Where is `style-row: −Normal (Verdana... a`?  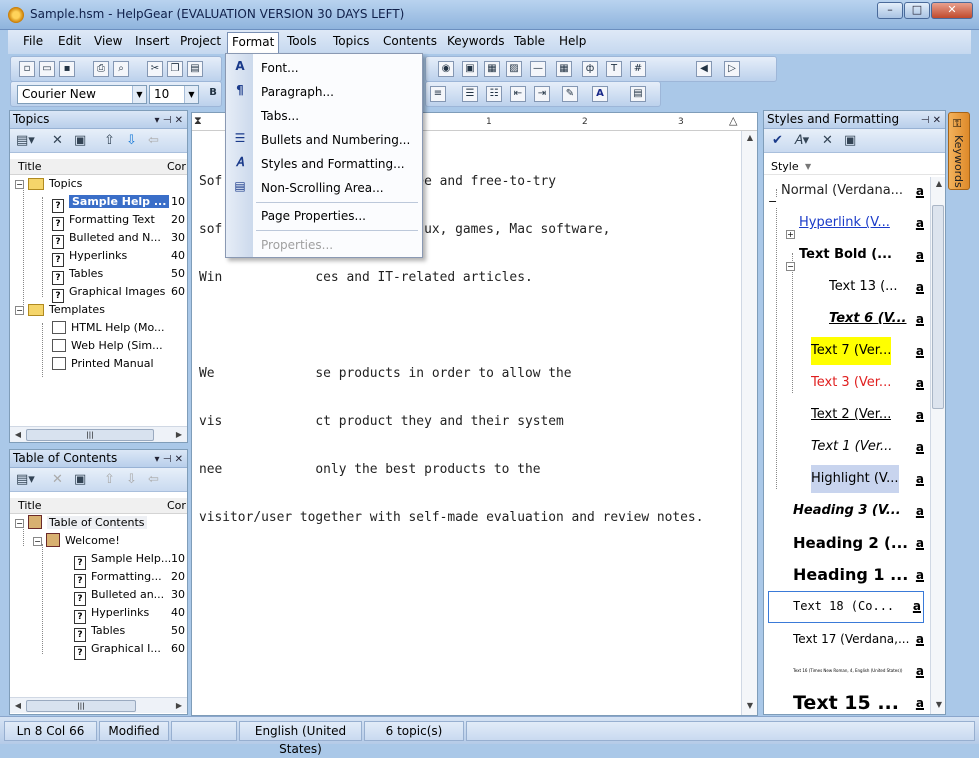
style-row: −Normal (Verdana... a is located at coordinates (846, 192).